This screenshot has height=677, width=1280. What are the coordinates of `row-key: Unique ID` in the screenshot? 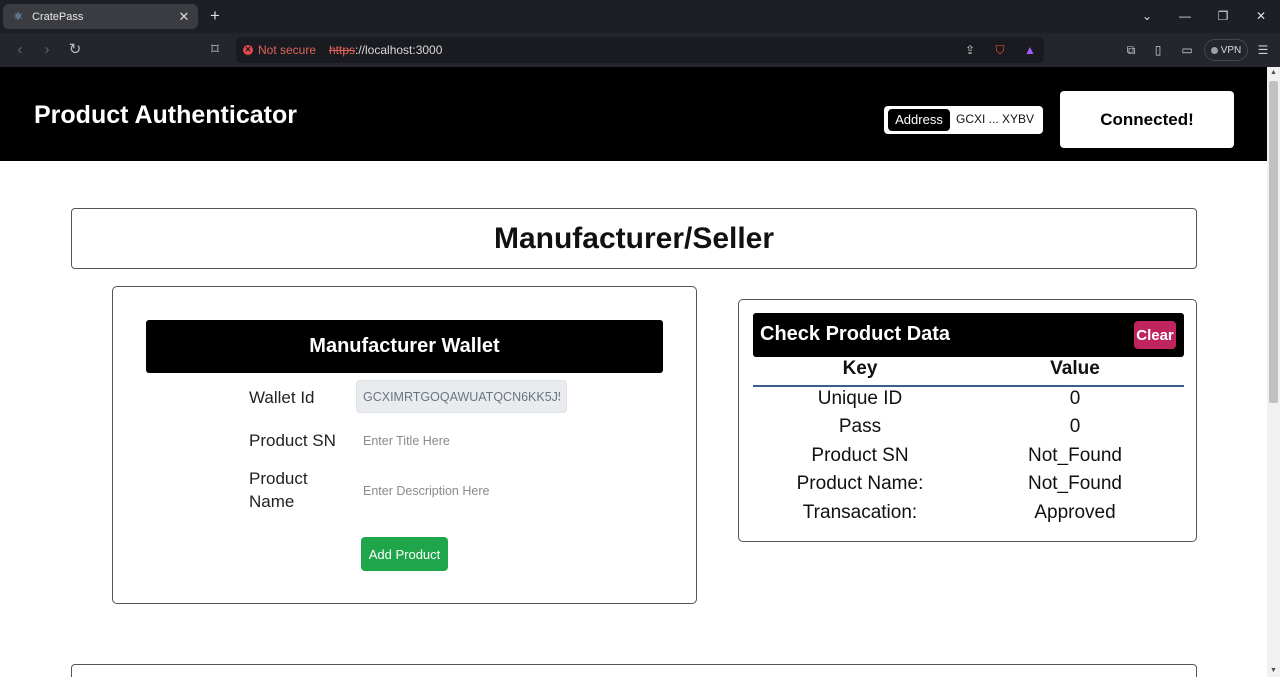 It's located at (860, 398).